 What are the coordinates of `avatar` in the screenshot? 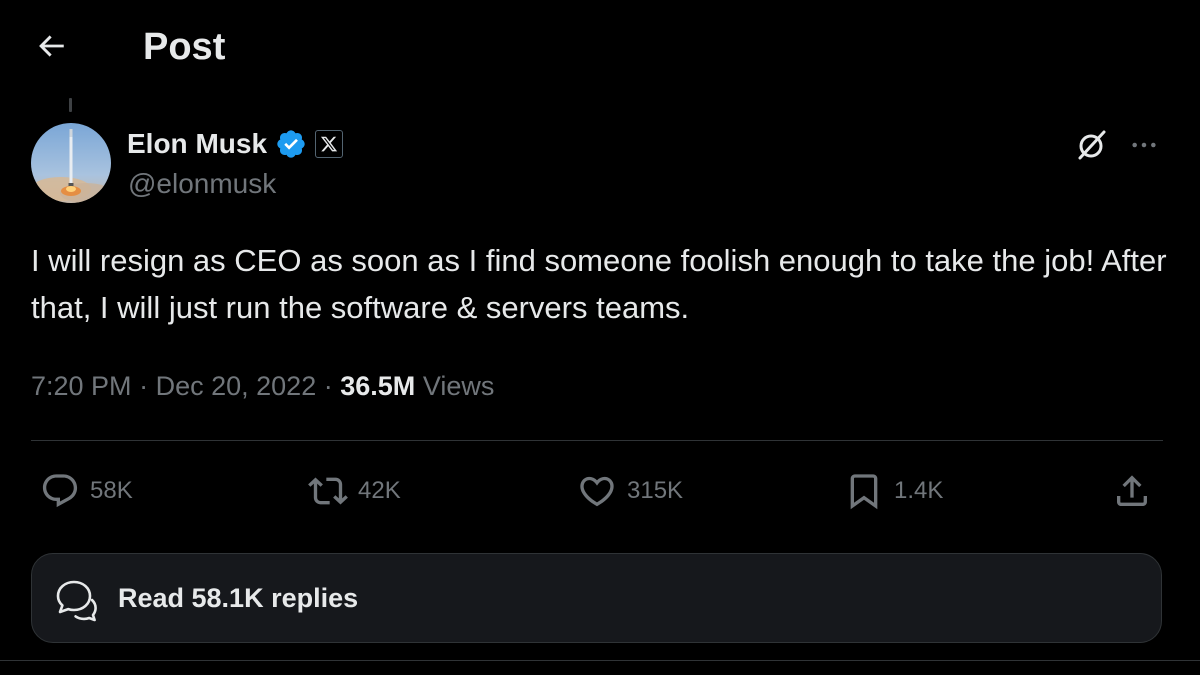 It's located at (71, 163).